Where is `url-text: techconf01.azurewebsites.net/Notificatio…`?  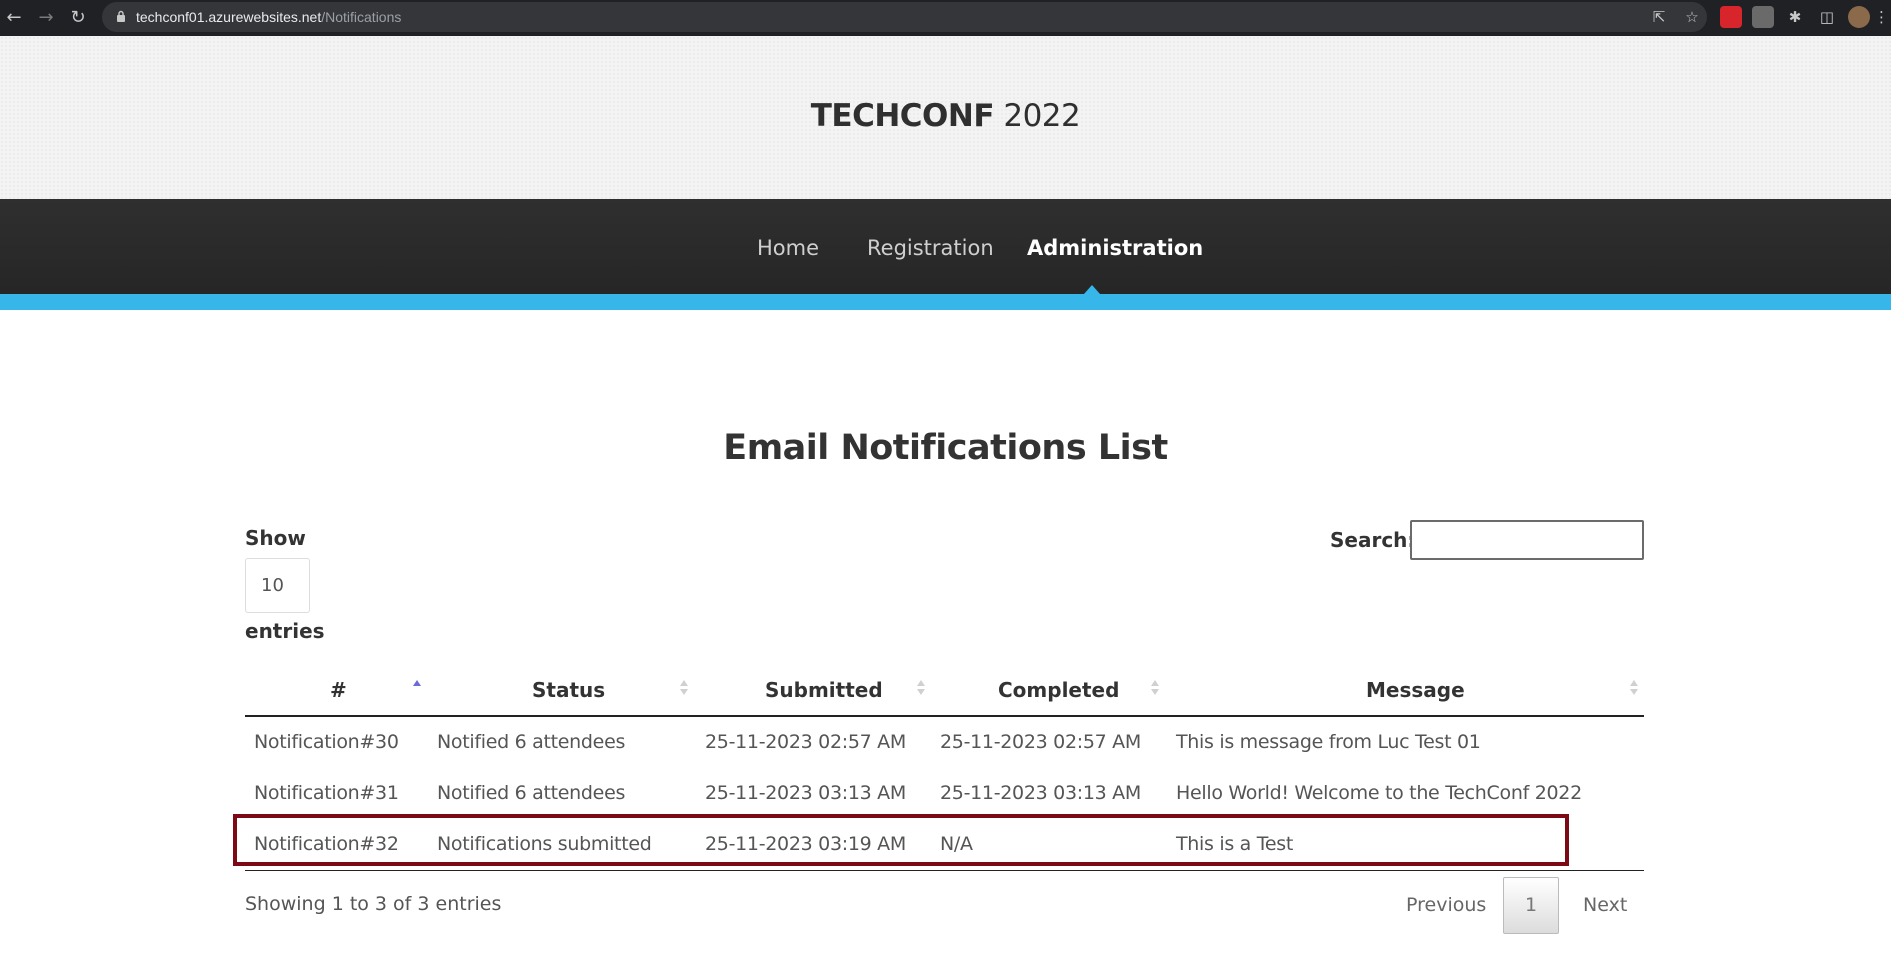 url-text: techconf01.azurewebsites.net/Notificatio… is located at coordinates (268, 17).